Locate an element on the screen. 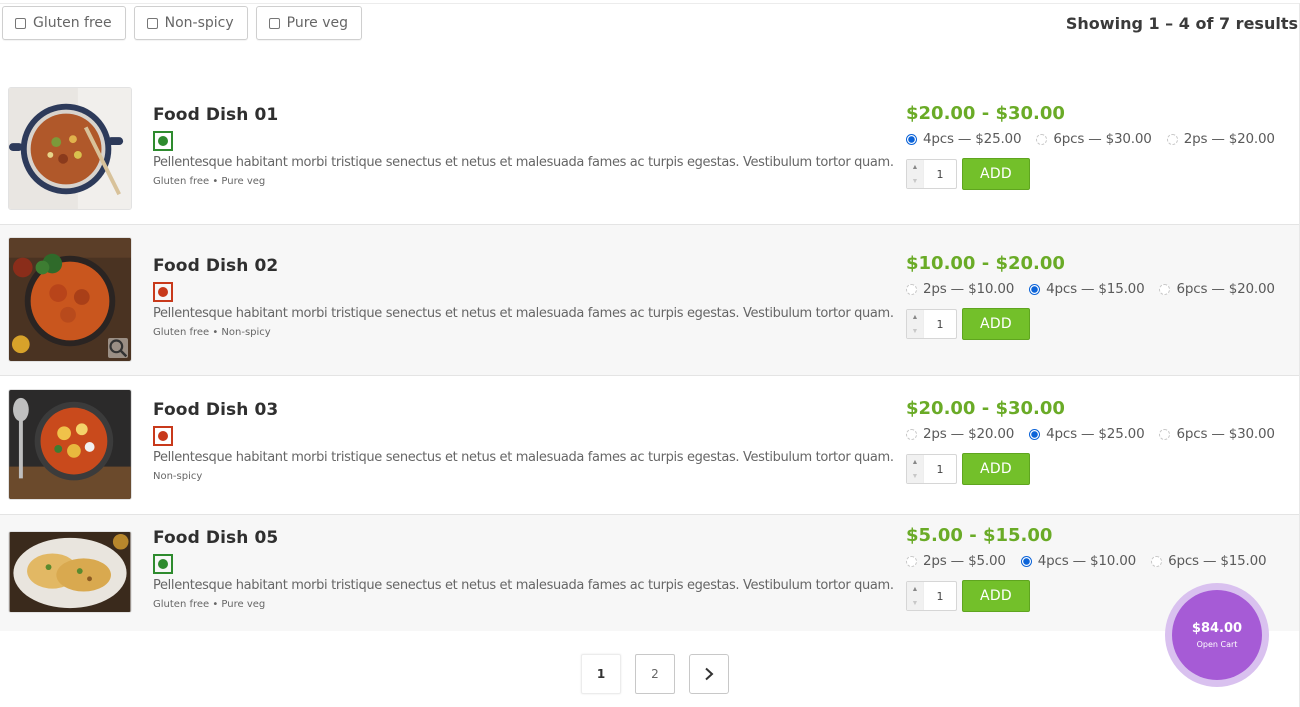 This screenshot has height=707, width=1300. cart-badge: $84.00 Open Cart is located at coordinates (1217, 635).